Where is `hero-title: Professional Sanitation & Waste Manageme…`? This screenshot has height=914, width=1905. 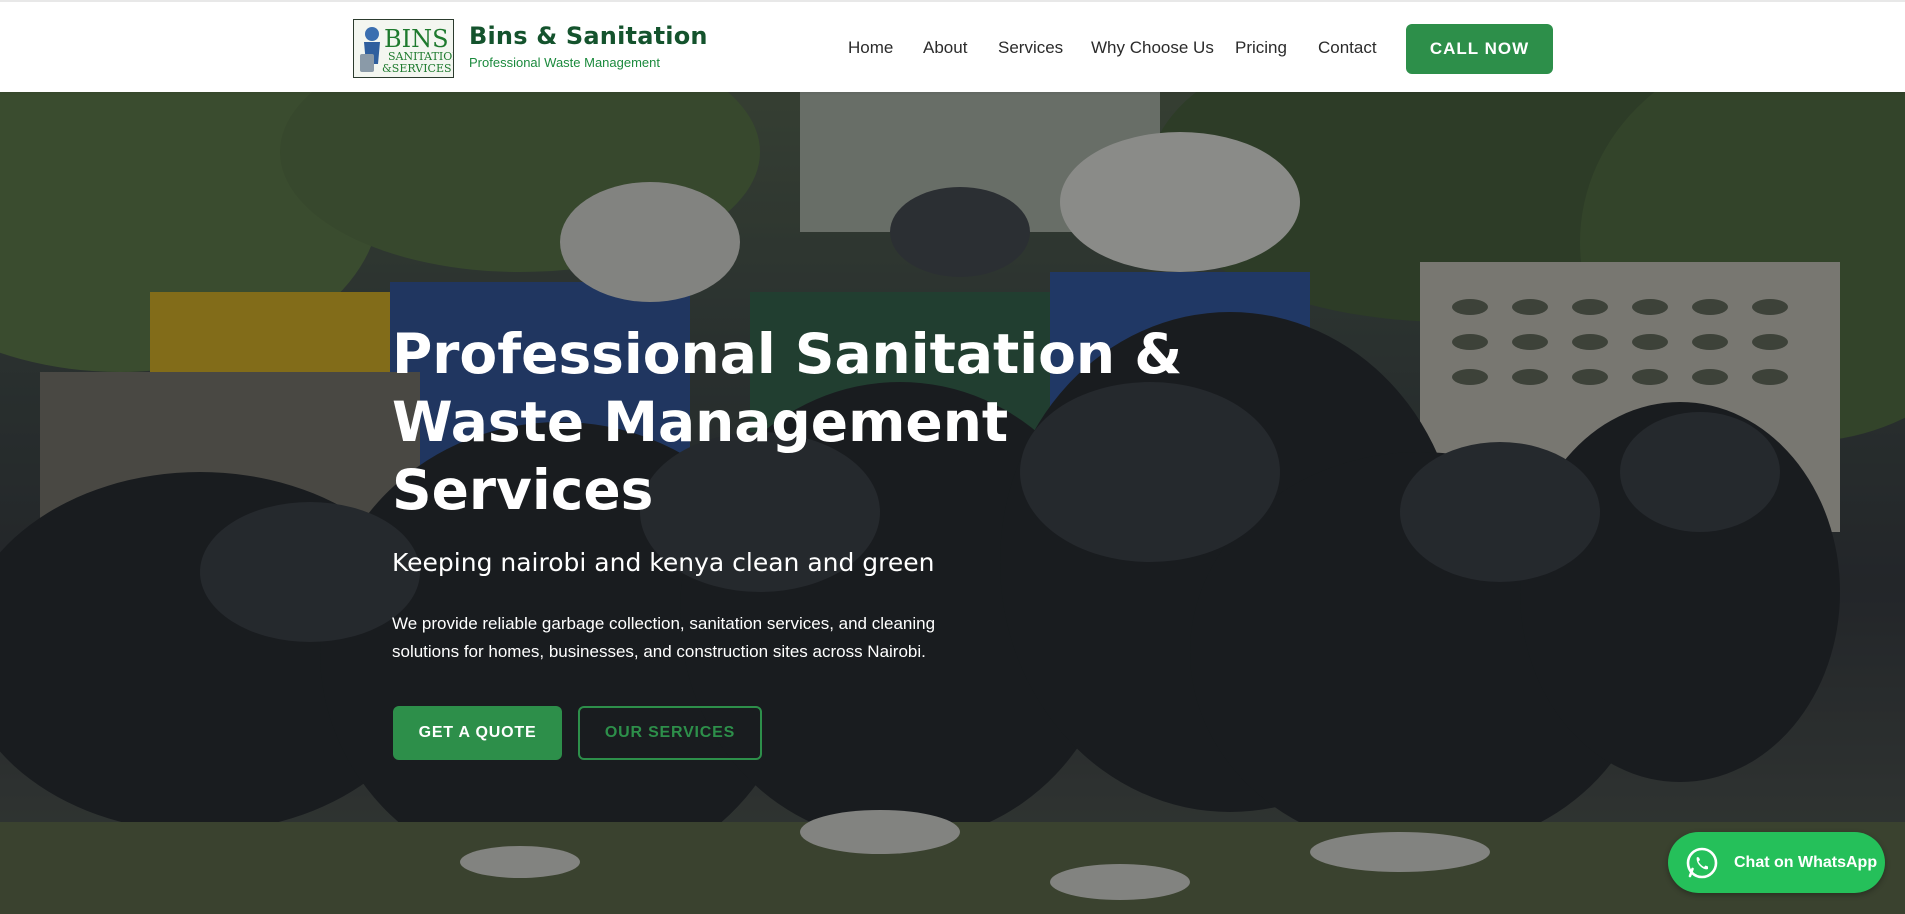
hero-title: Professional Sanitation & Waste Manageme… is located at coordinates (787, 422).